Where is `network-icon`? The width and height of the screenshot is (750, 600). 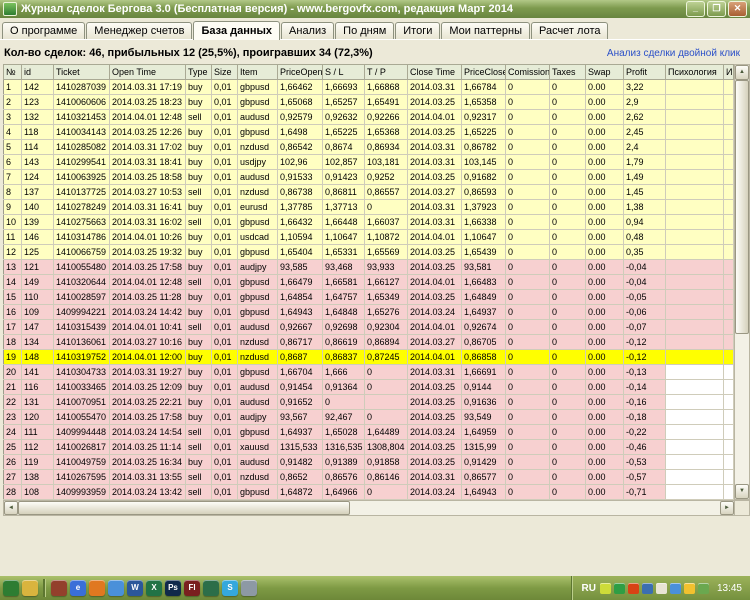 network-icon is located at coordinates (675, 588).